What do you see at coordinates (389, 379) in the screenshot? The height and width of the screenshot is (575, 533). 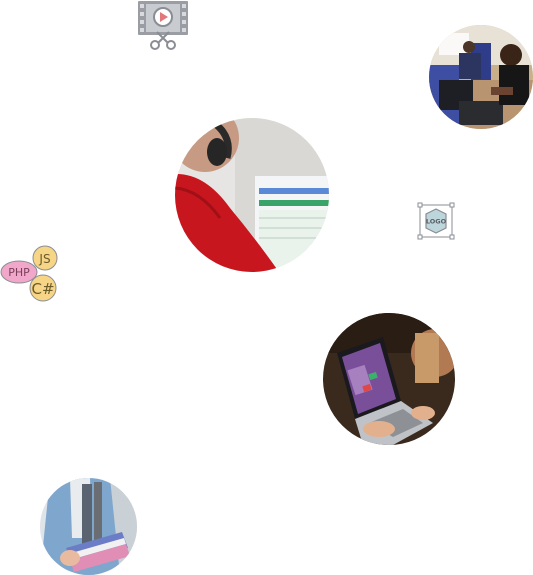 I see `photo-laptop-purple-screen` at bounding box center [389, 379].